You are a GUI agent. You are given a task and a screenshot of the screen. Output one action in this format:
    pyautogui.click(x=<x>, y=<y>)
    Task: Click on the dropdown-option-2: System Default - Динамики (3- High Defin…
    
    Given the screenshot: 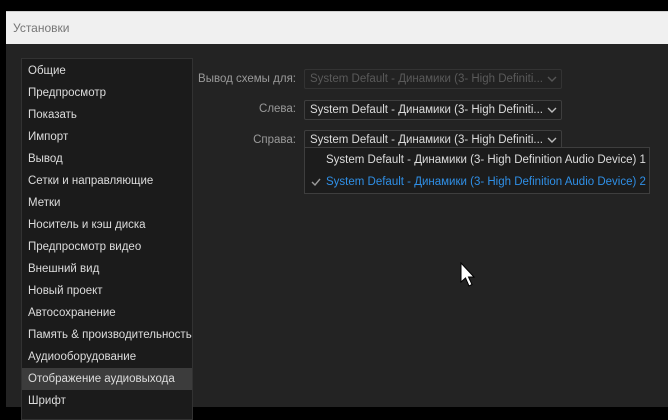 What is the action you would take?
    pyautogui.click(x=477, y=182)
    